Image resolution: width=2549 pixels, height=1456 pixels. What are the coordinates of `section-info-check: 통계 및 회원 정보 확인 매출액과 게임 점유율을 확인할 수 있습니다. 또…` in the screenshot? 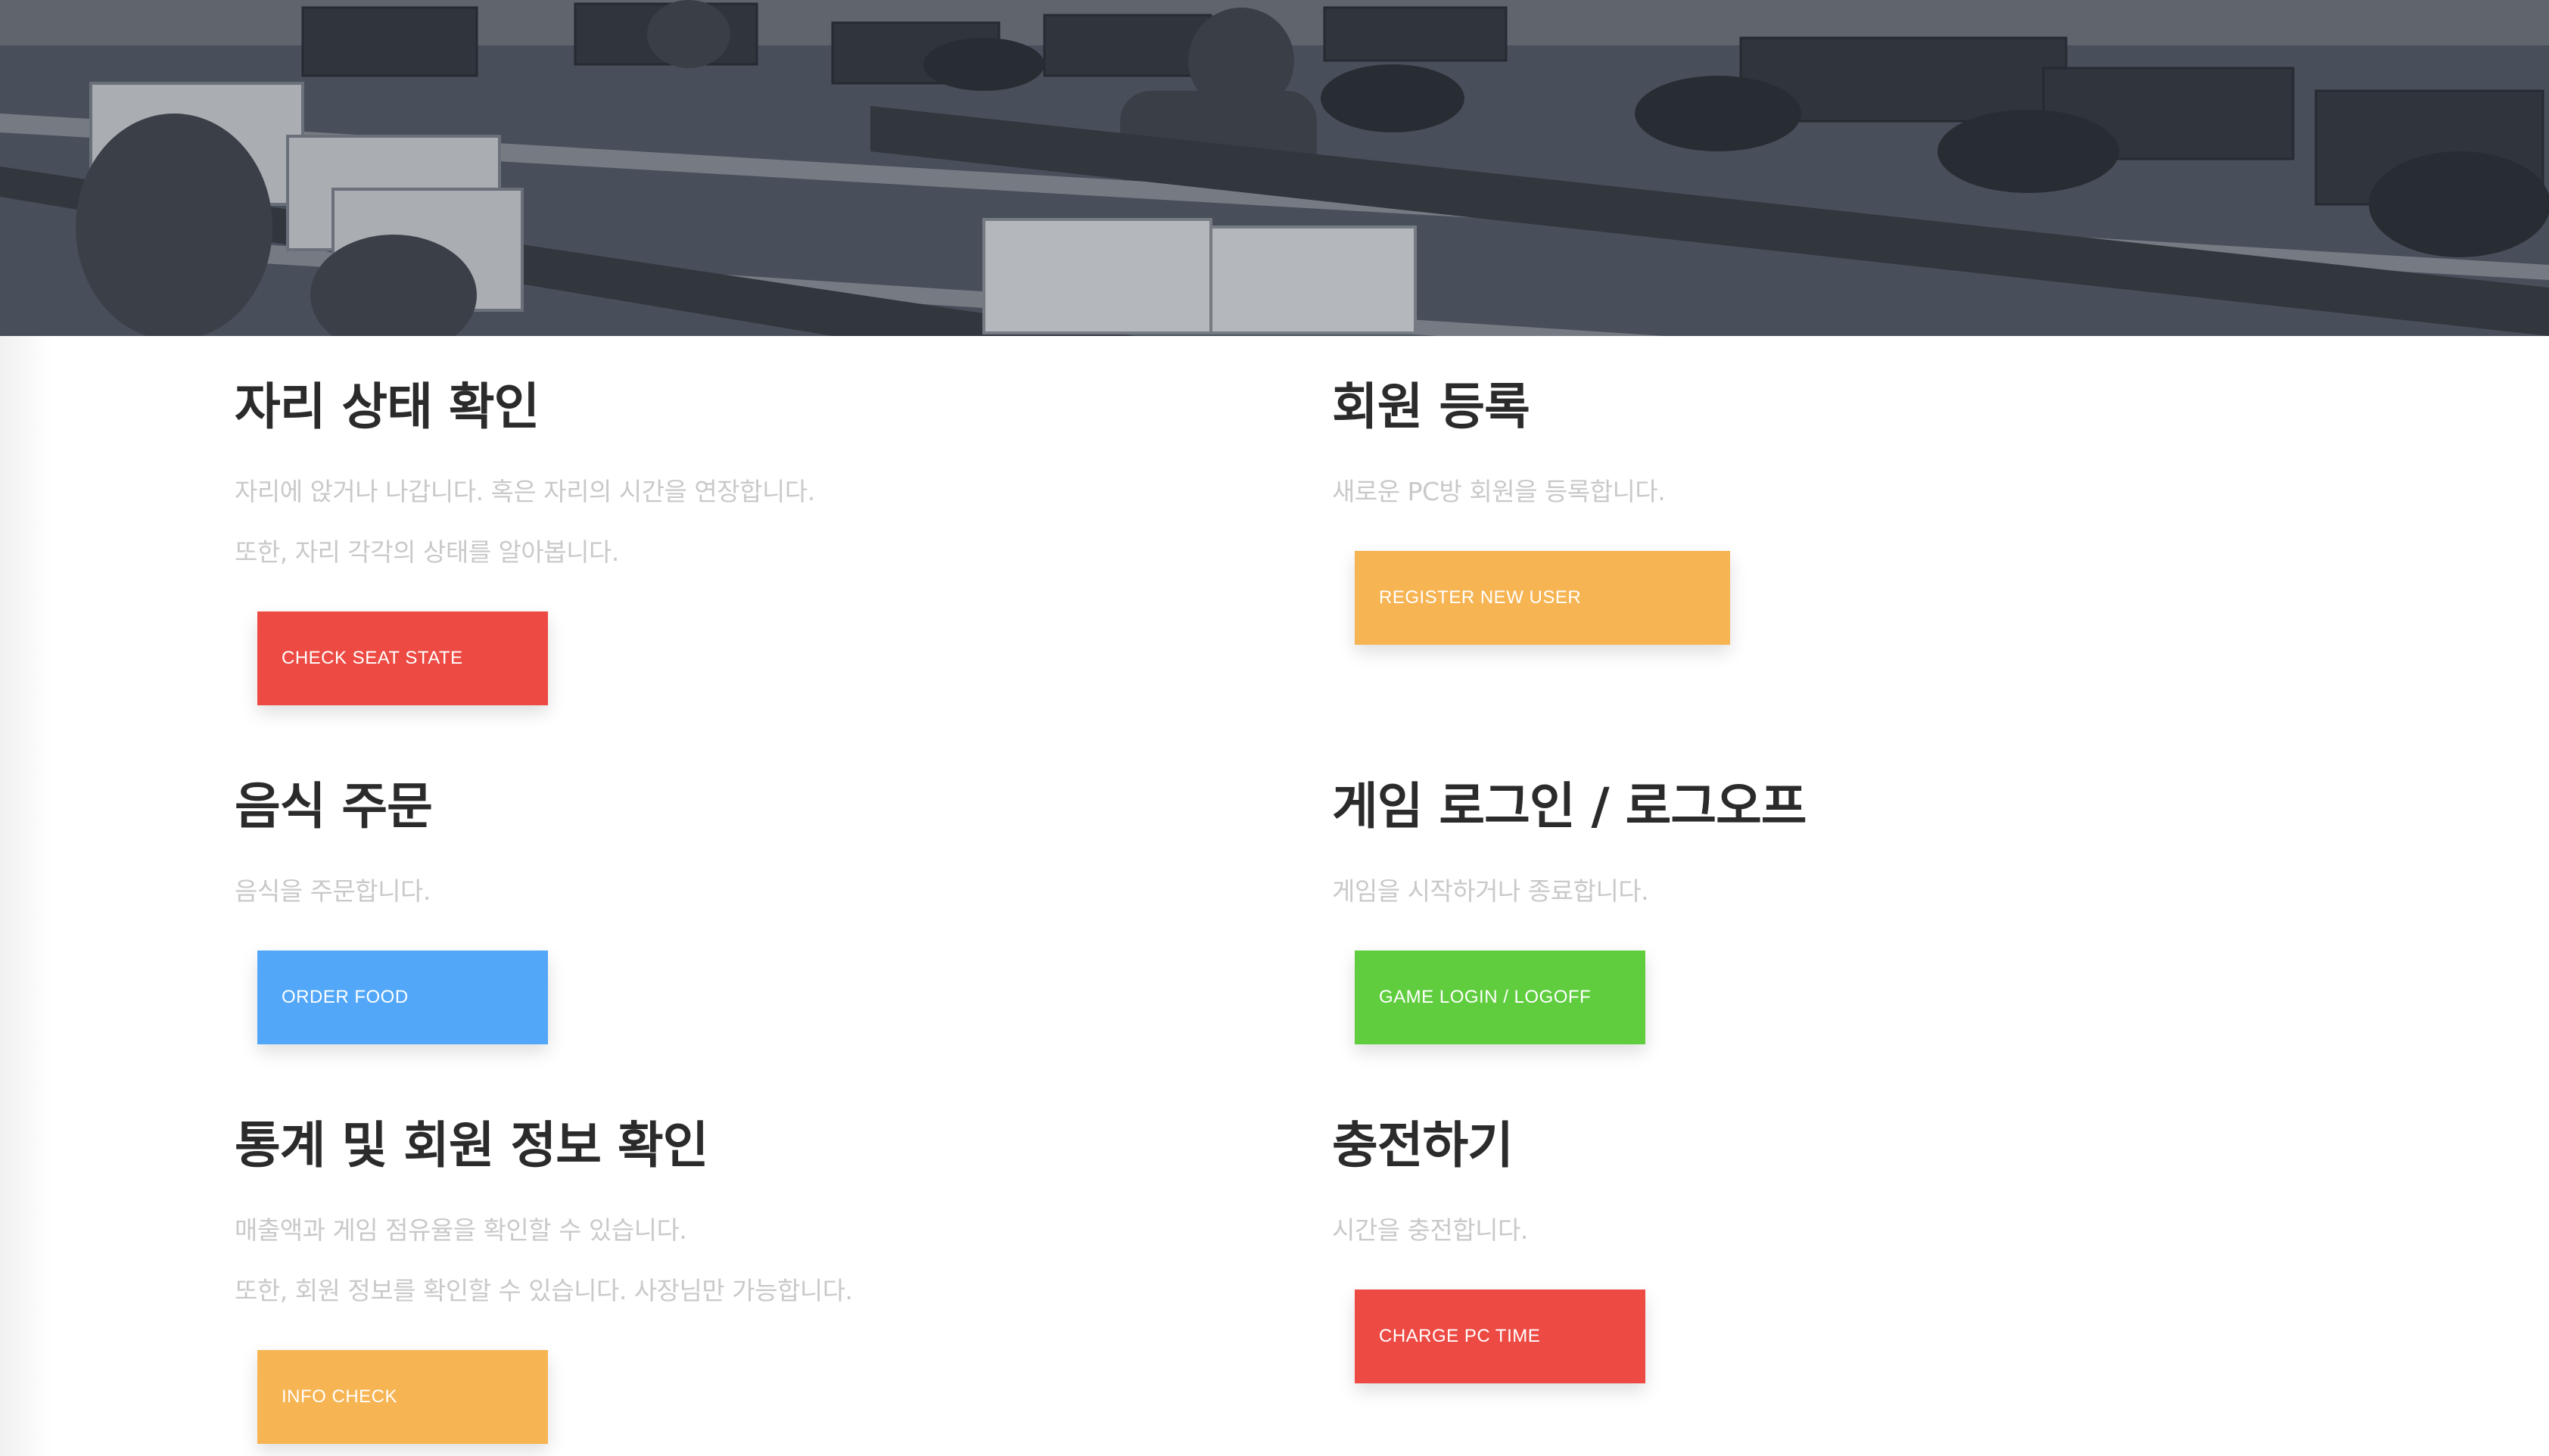 It's located at (726, 1210).